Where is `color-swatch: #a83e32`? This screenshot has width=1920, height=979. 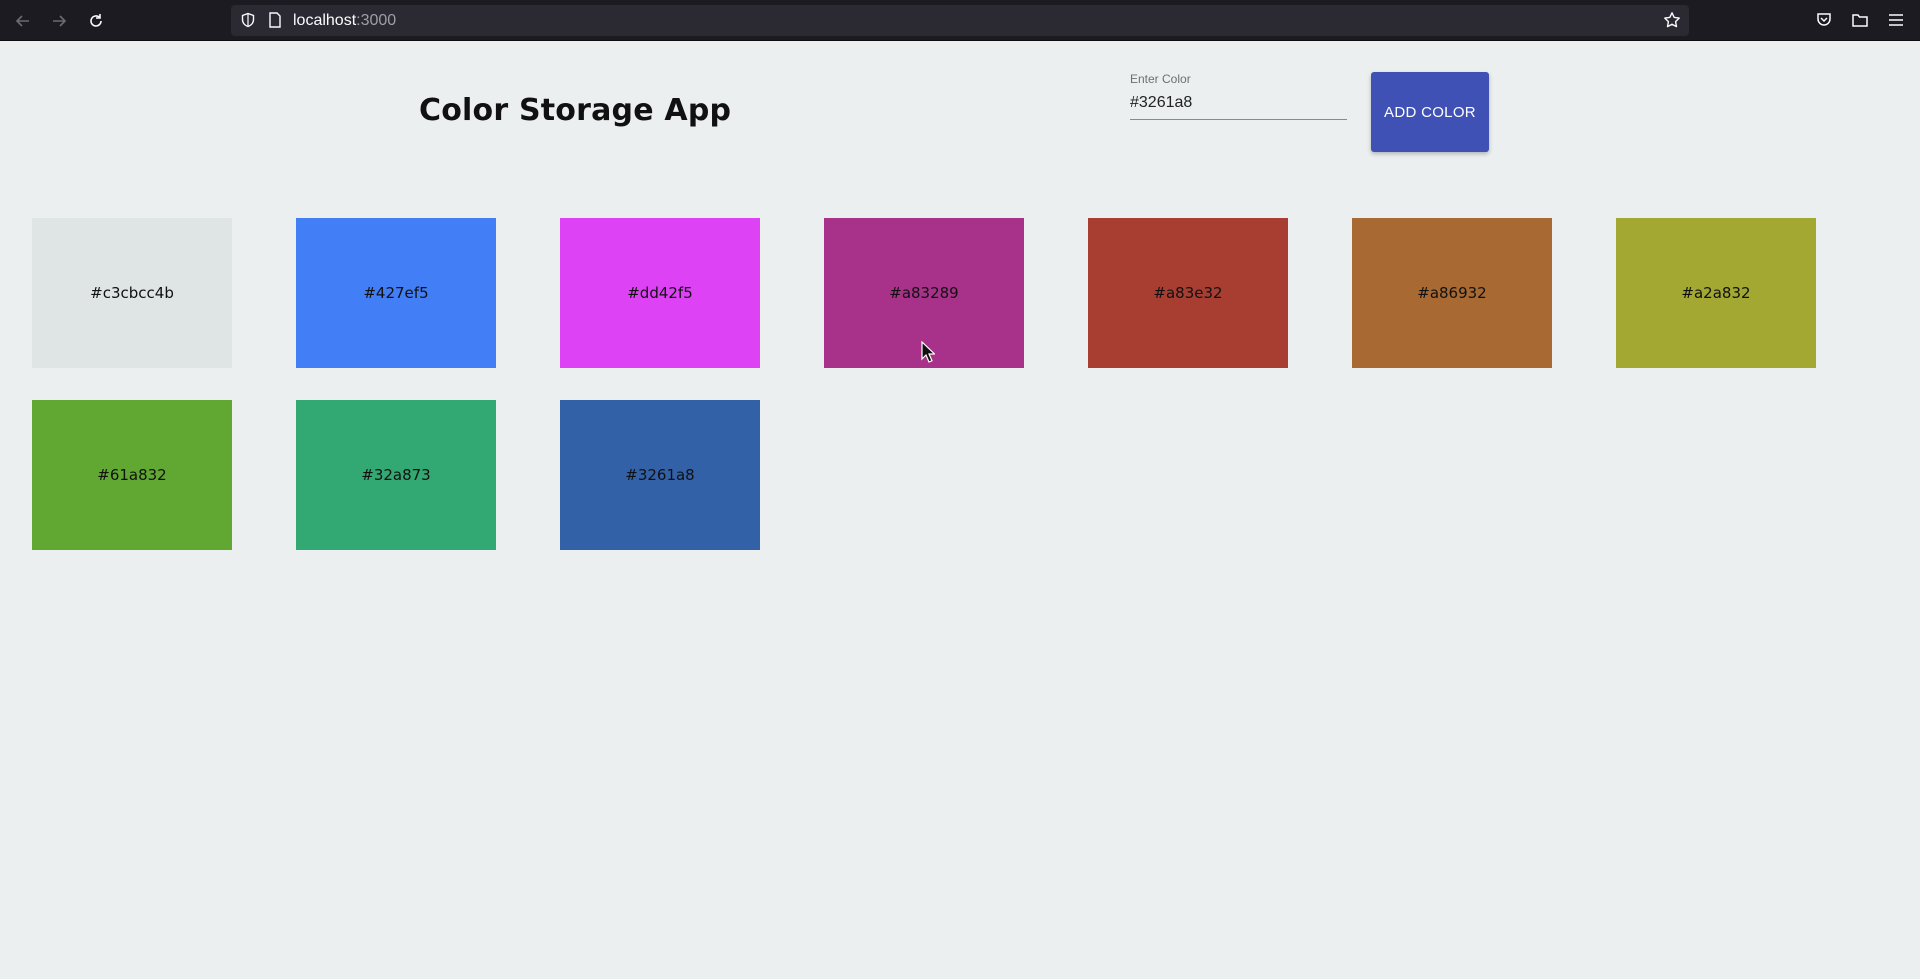 color-swatch: #a83e32 is located at coordinates (1188, 293).